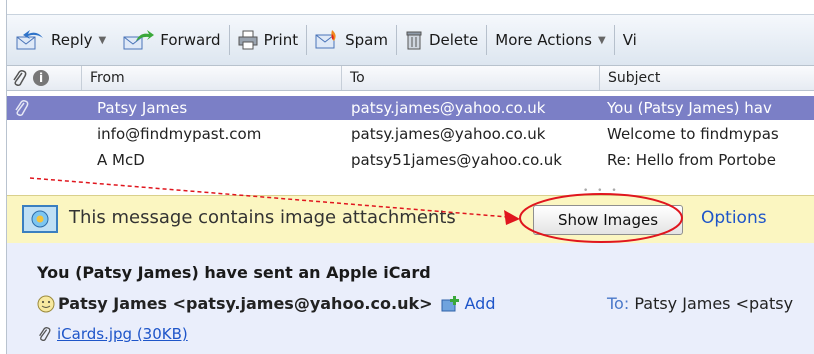 Image resolution: width=814 pixels, height=354 pixels. I want to click on row-from: Patsy James, so click(142, 108).